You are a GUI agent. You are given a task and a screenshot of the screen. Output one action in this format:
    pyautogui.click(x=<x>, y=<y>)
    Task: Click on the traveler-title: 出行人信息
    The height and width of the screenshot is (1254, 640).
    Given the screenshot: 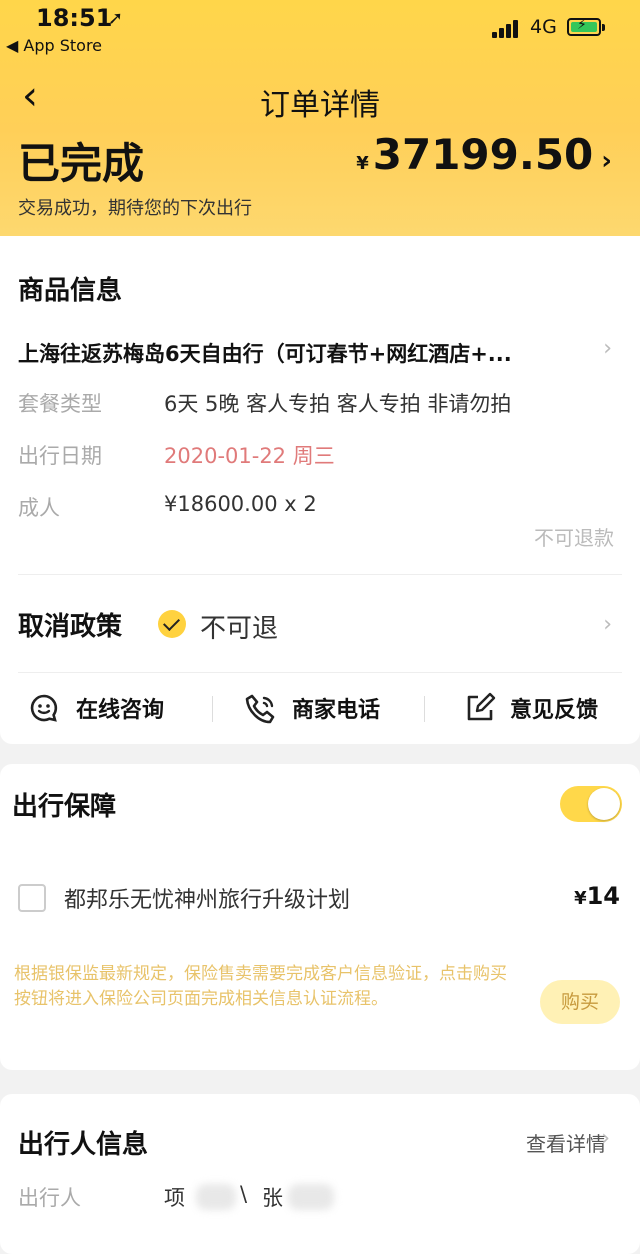 What is the action you would take?
    pyautogui.click(x=83, y=1145)
    